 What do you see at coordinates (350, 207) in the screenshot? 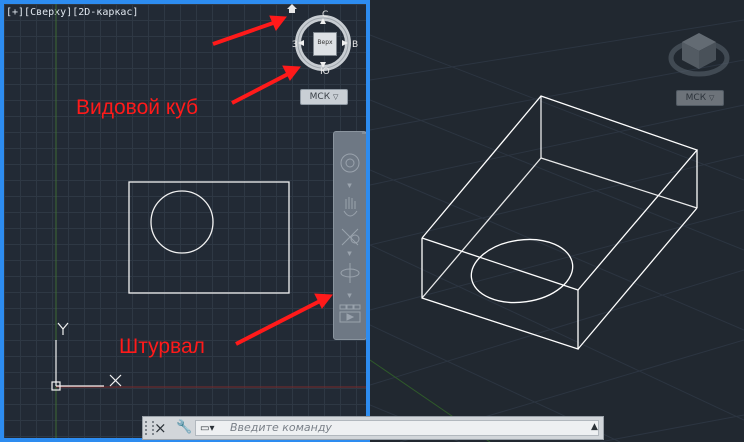
I see `pan-hand-icon` at bounding box center [350, 207].